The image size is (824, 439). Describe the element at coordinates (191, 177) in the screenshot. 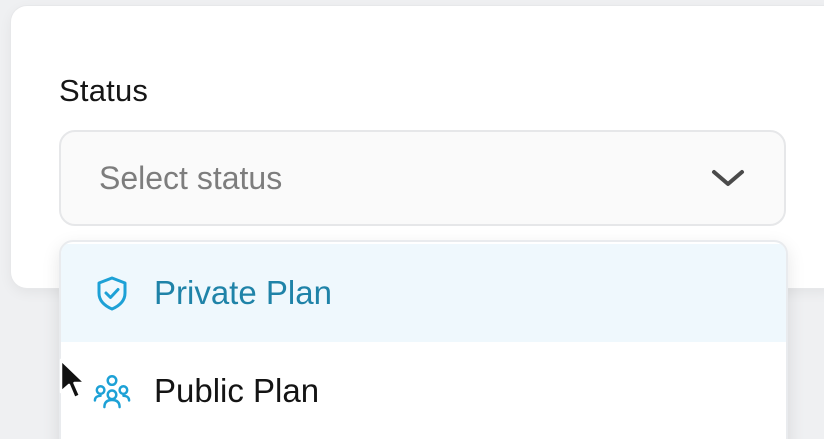

I see `status-select-placeholder: Select status` at that location.